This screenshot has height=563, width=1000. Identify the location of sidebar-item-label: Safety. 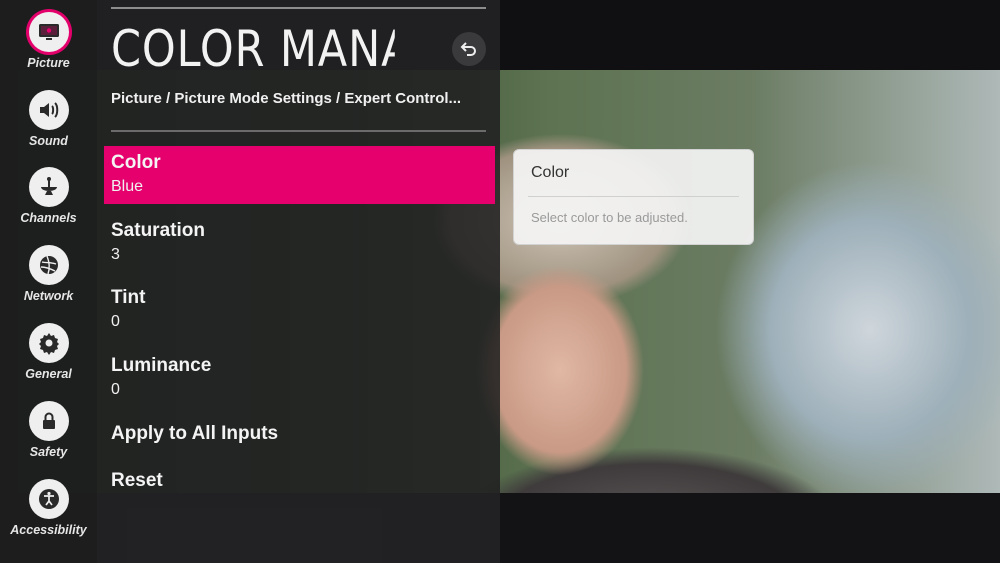
(48, 452).